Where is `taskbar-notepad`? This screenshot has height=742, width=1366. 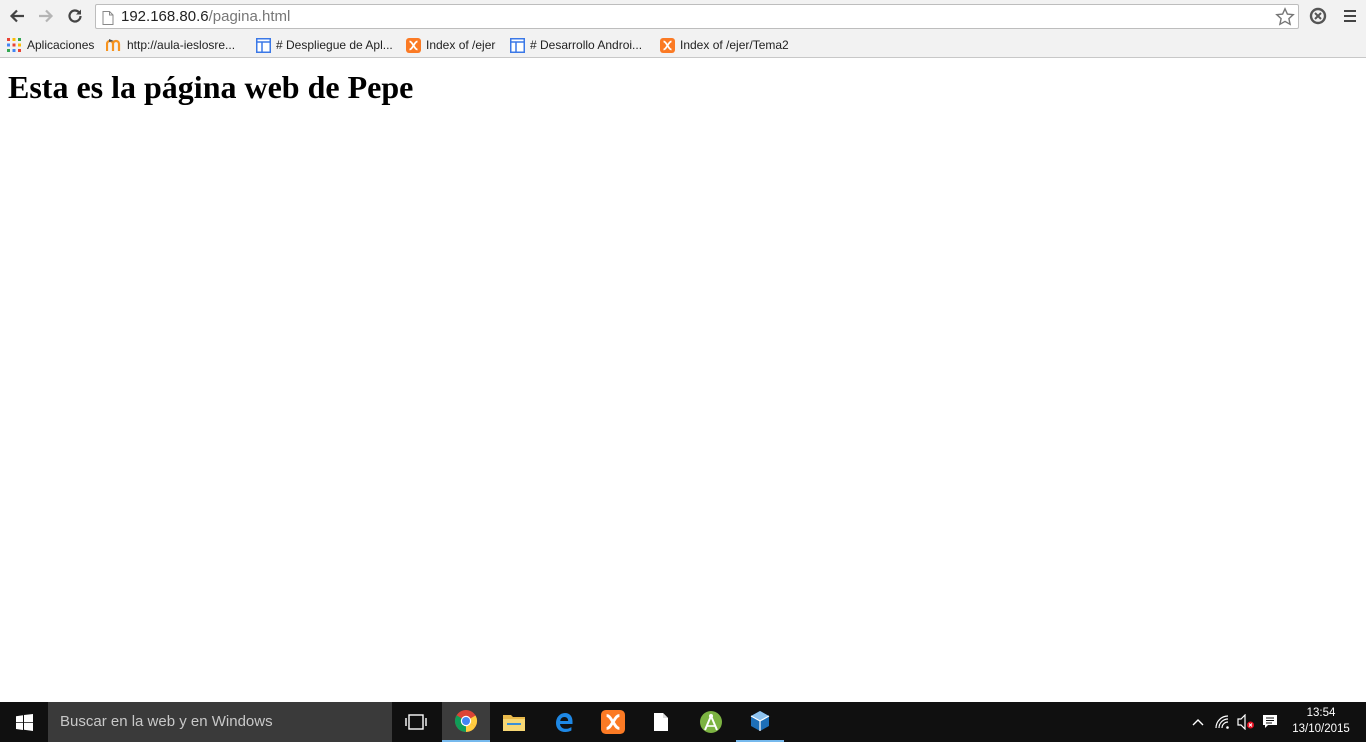 taskbar-notepad is located at coordinates (661, 722).